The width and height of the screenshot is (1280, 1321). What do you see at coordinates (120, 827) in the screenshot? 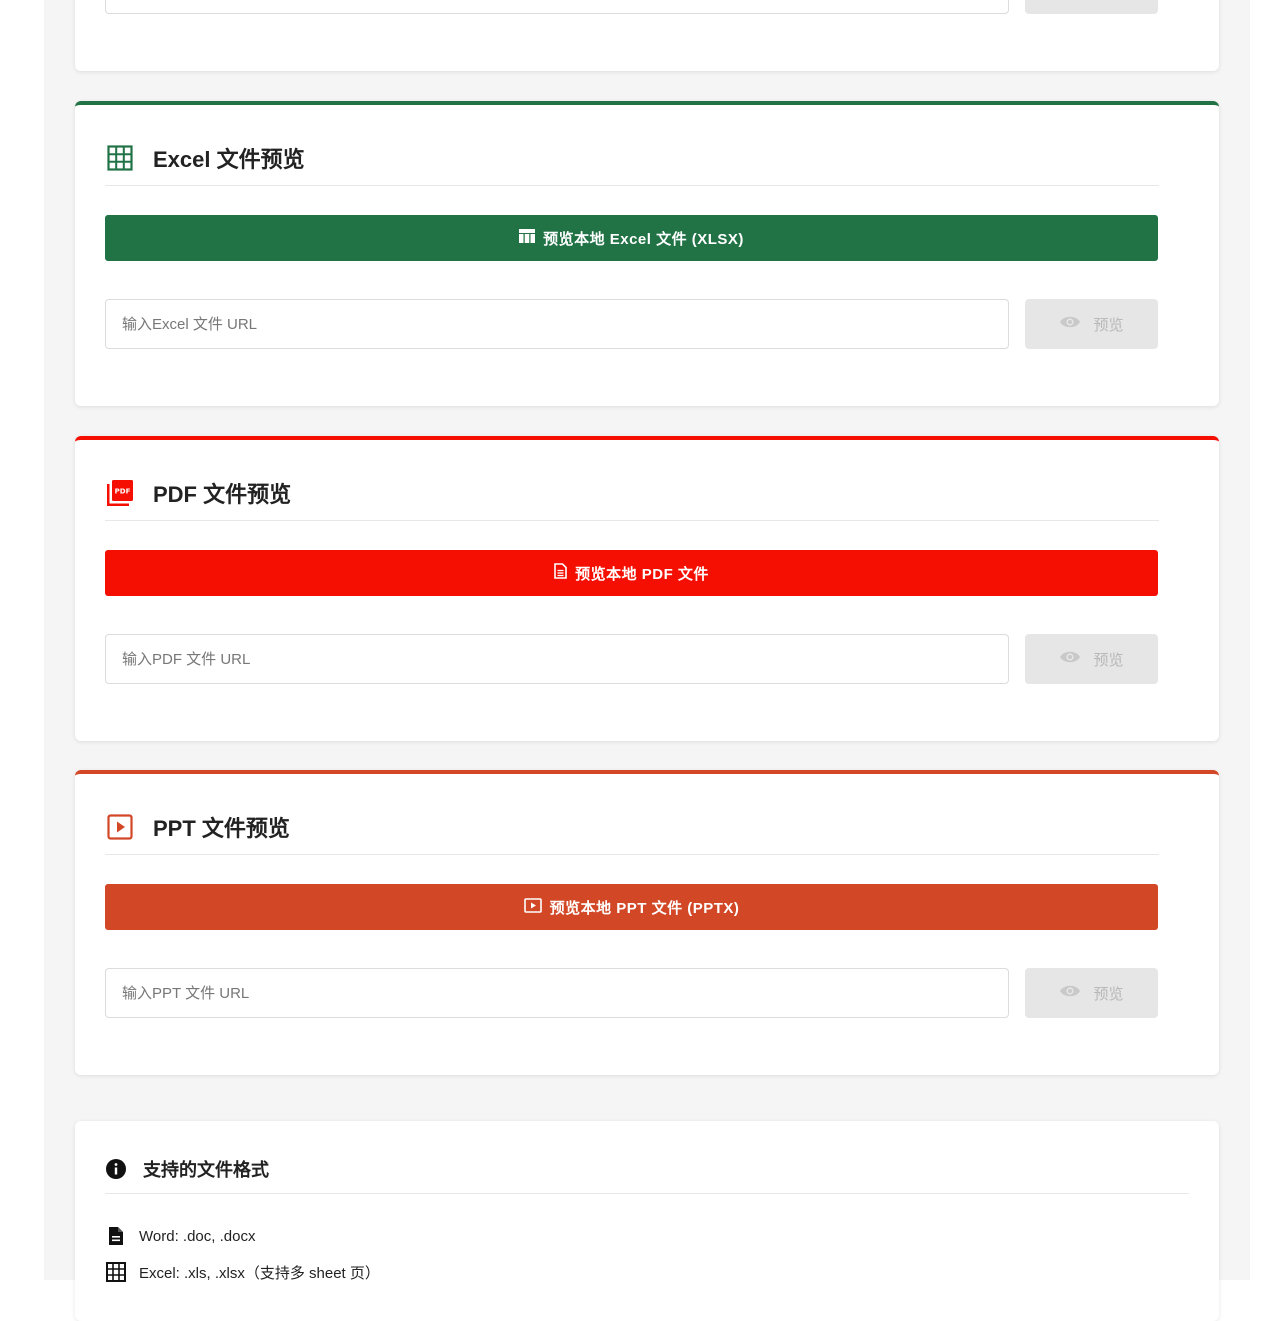
I see `slideshow-icon` at bounding box center [120, 827].